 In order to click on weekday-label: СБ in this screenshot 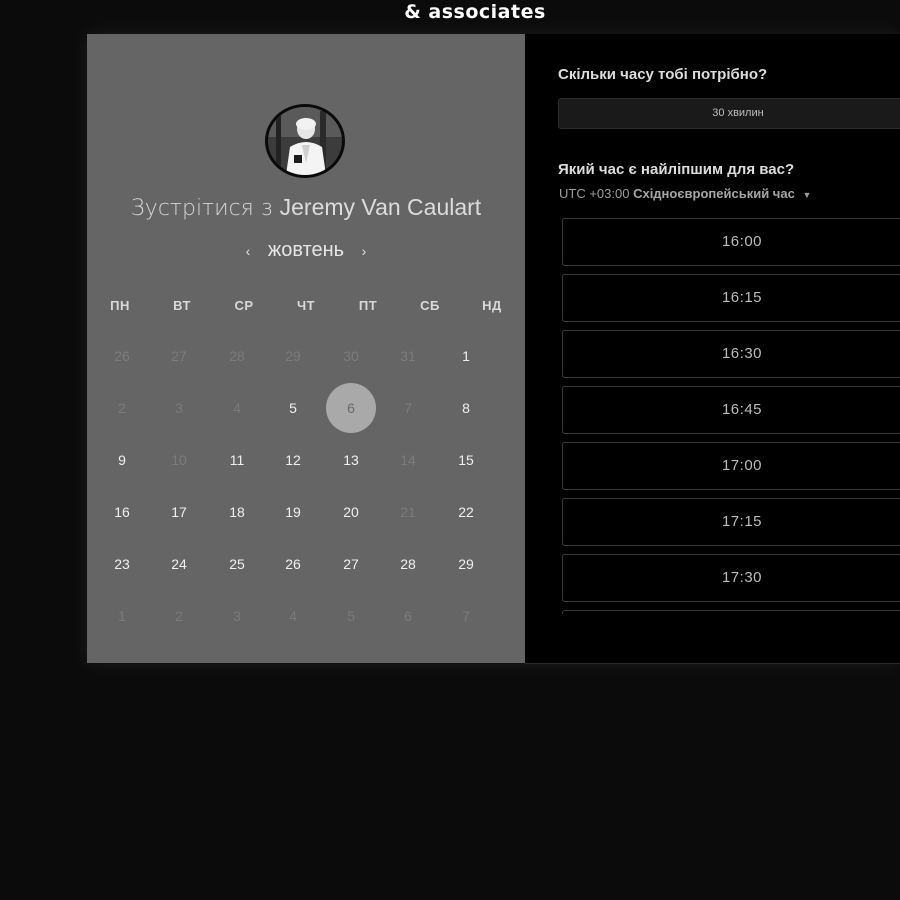, I will do `click(430, 305)`.